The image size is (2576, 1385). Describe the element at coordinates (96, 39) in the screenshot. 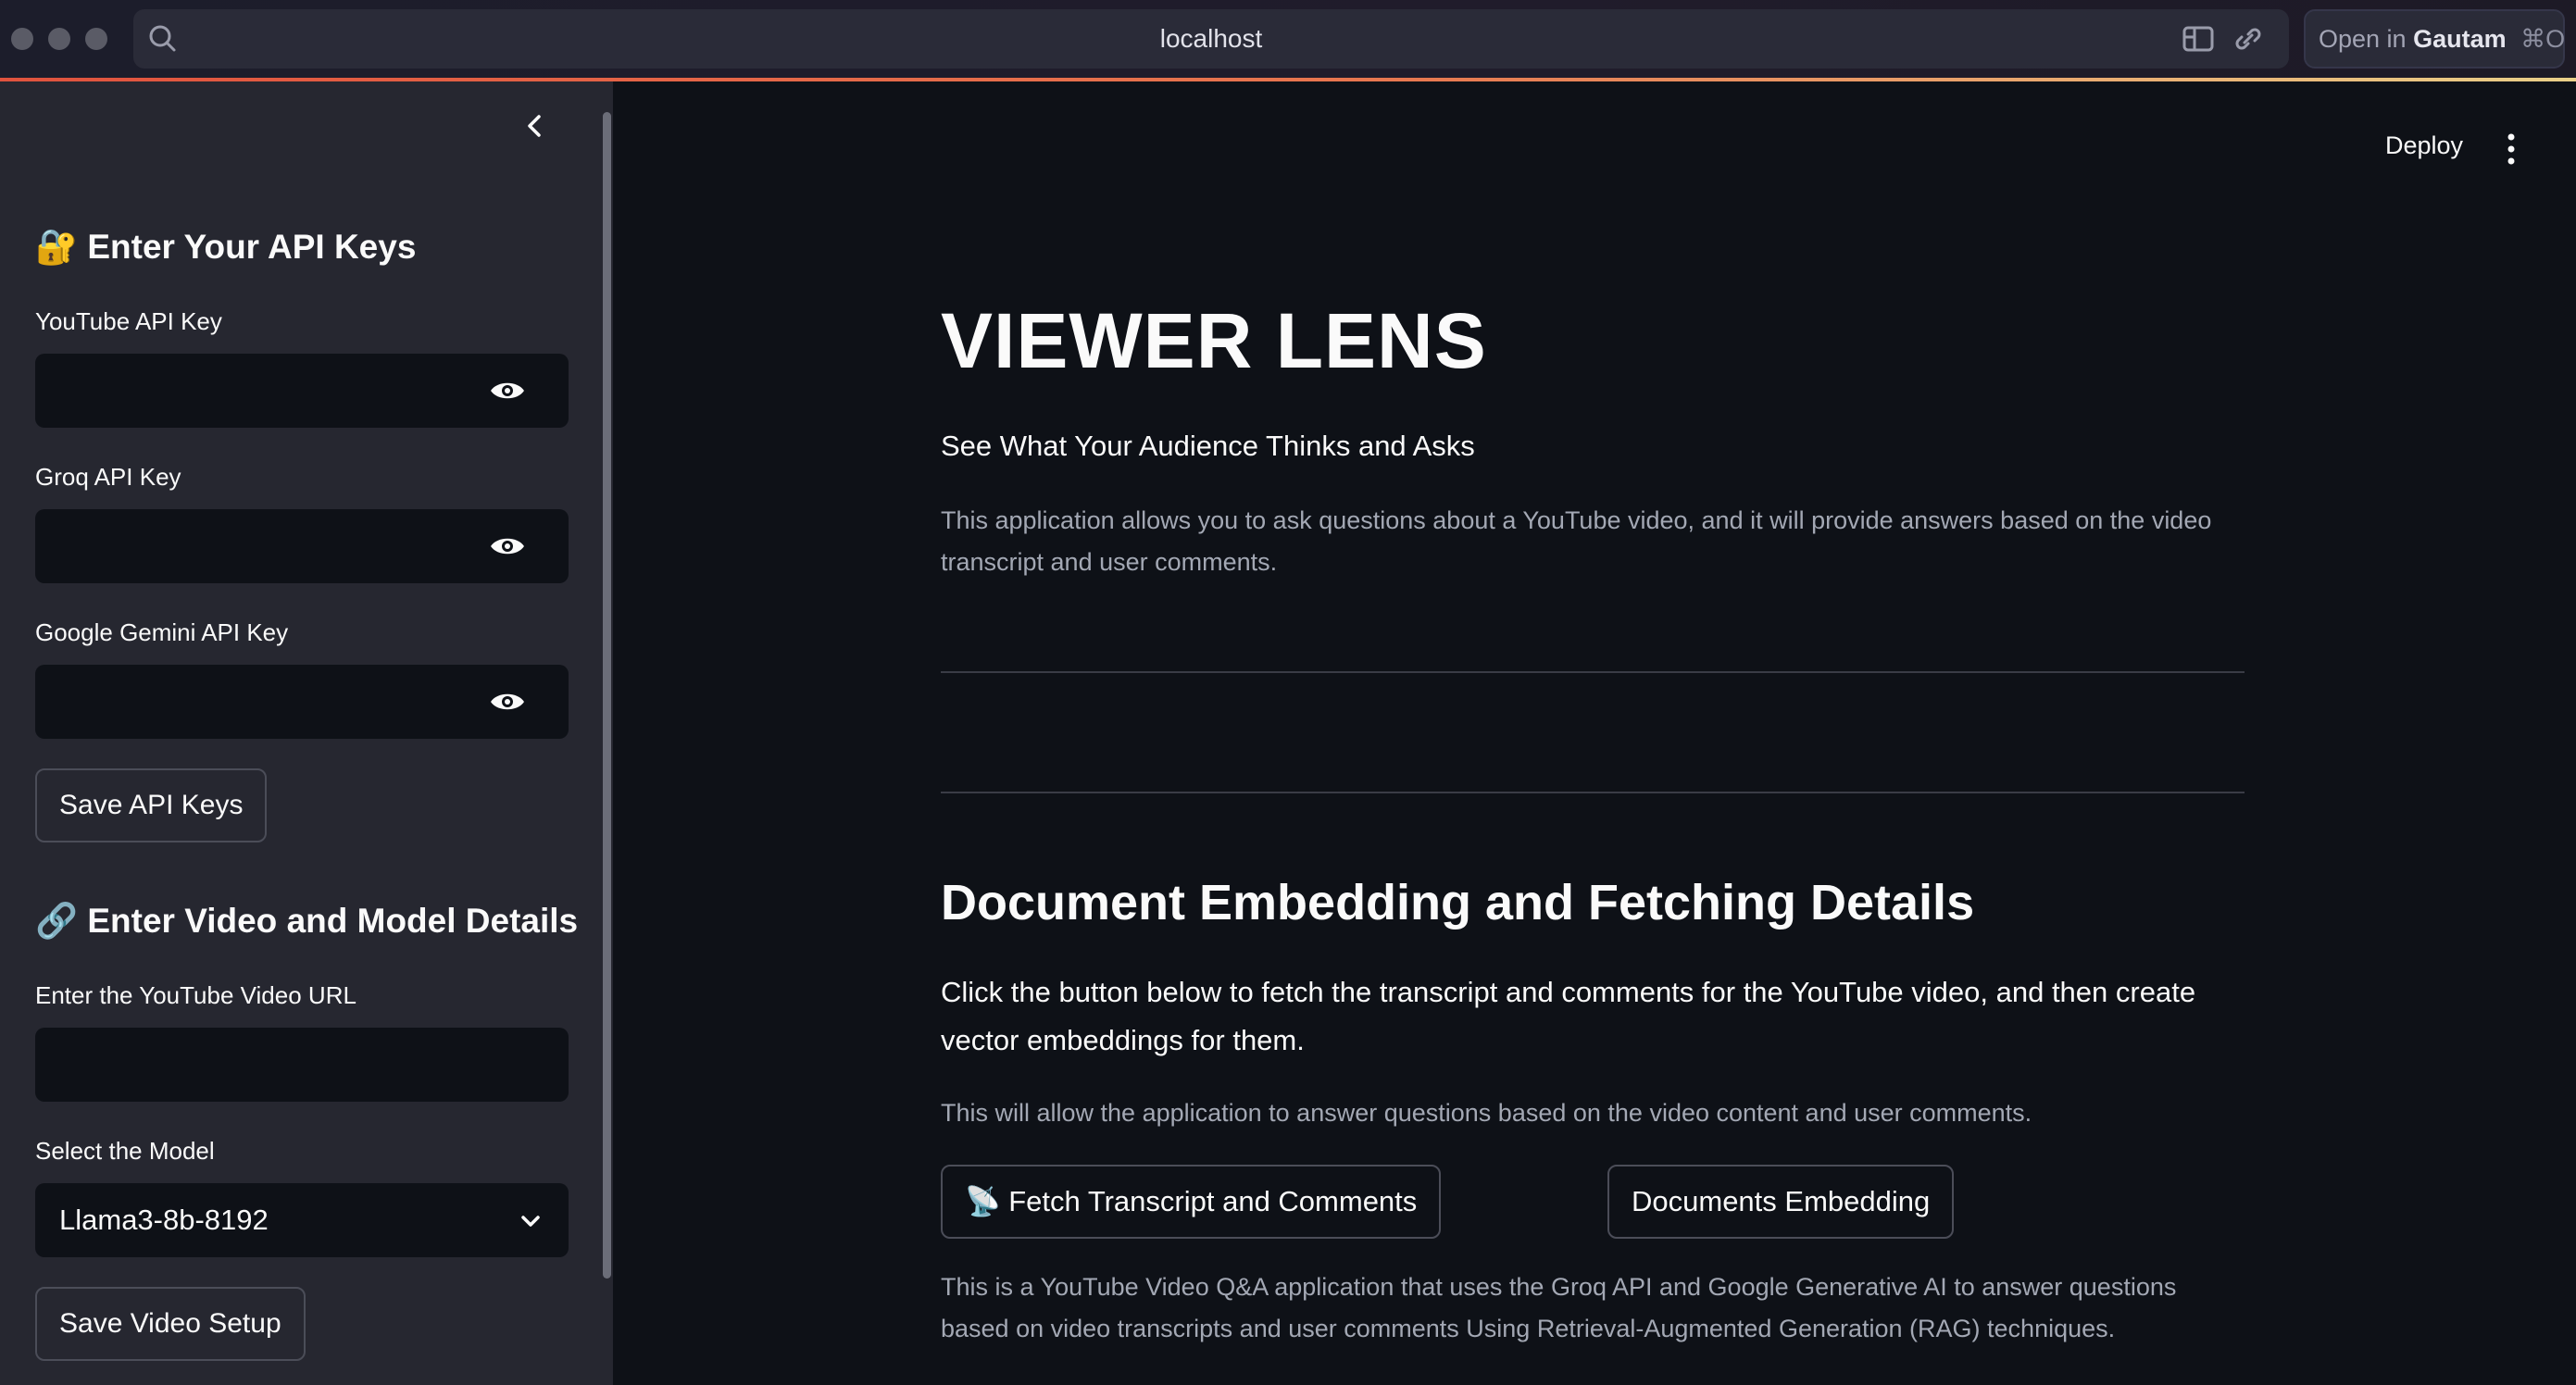

I see `maximize-window-button` at that location.